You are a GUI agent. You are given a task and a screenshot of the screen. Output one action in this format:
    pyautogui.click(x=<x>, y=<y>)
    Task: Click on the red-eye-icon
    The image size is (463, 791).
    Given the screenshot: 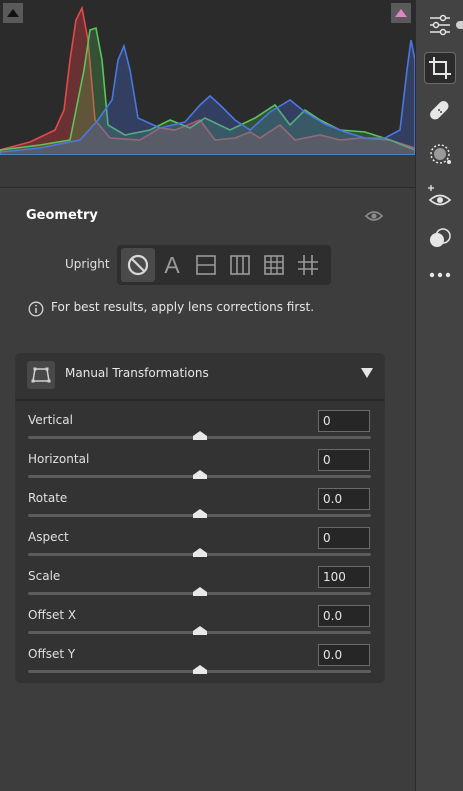 What is the action you would take?
    pyautogui.click(x=440, y=195)
    